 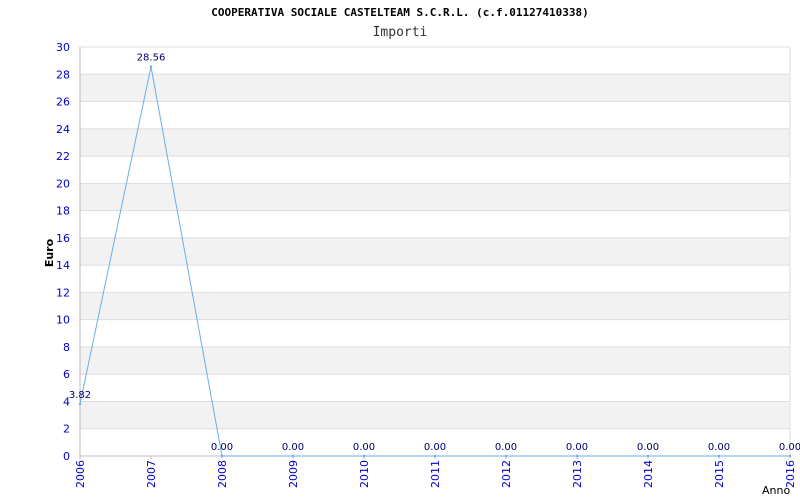 I want to click on x-axis-label: Anno, so click(x=776, y=490).